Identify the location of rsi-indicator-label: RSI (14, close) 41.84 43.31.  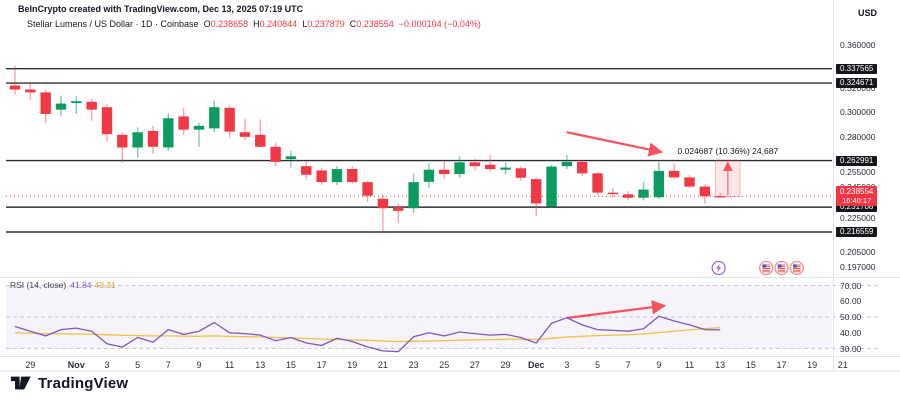
(63, 285).